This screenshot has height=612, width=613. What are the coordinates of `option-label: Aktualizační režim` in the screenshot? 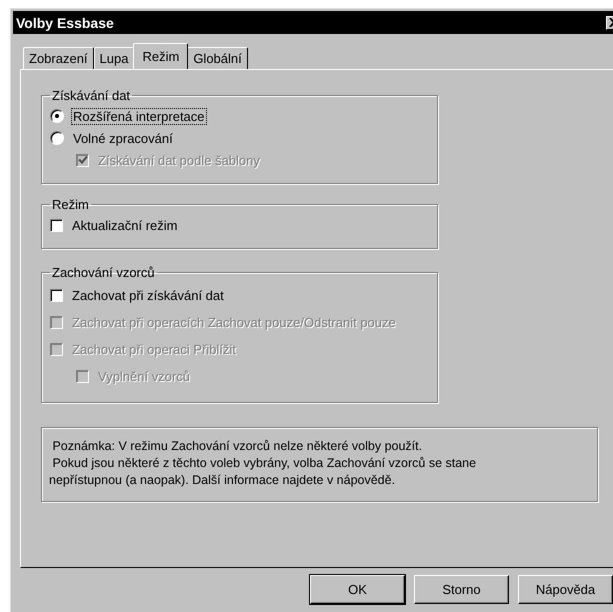 It's located at (124, 225).